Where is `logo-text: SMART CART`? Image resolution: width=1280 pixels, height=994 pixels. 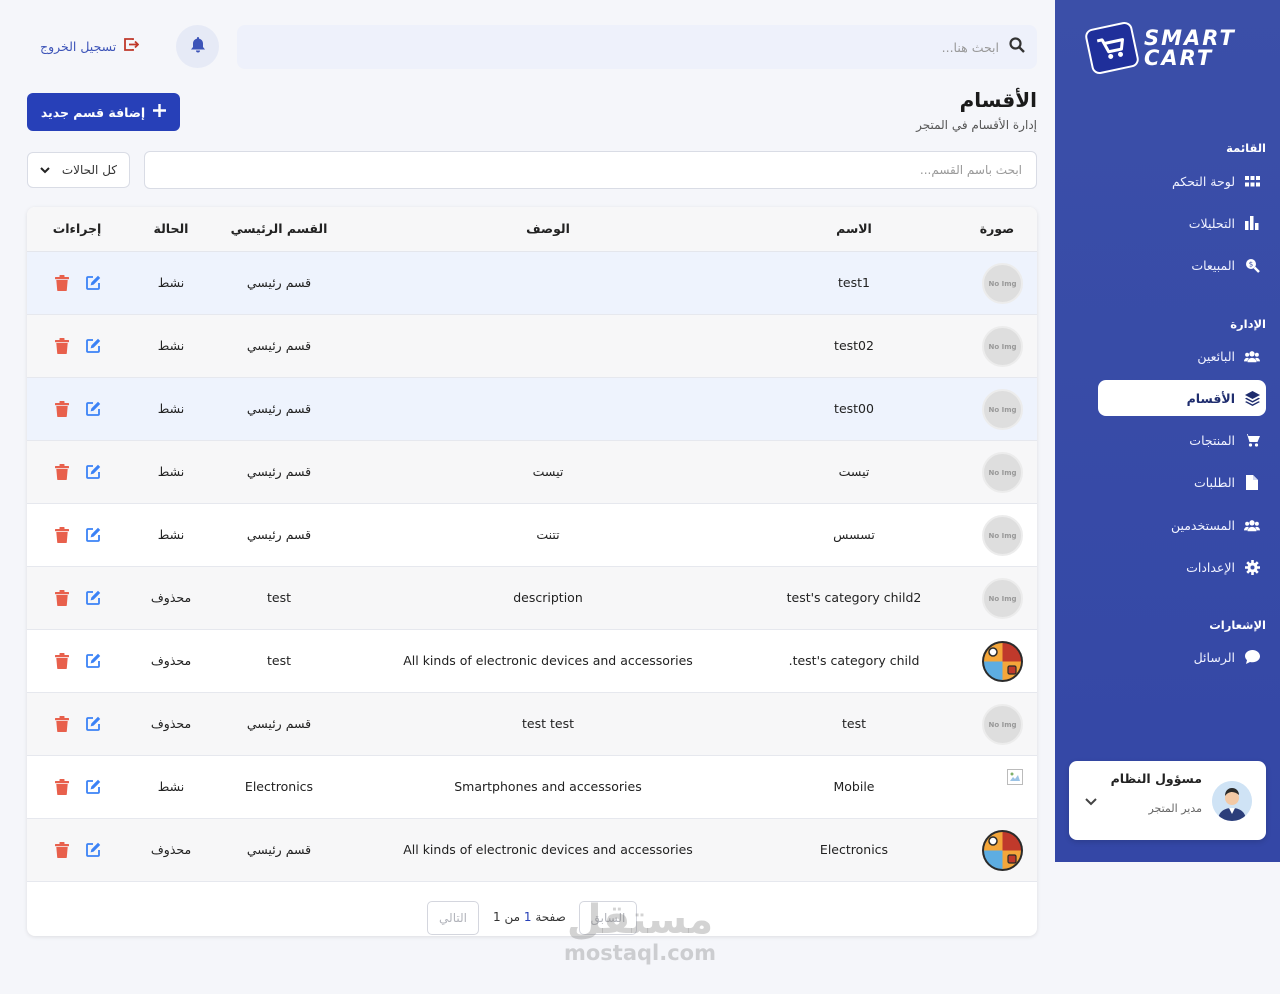
logo-text: SMART CART is located at coordinates (1190, 49).